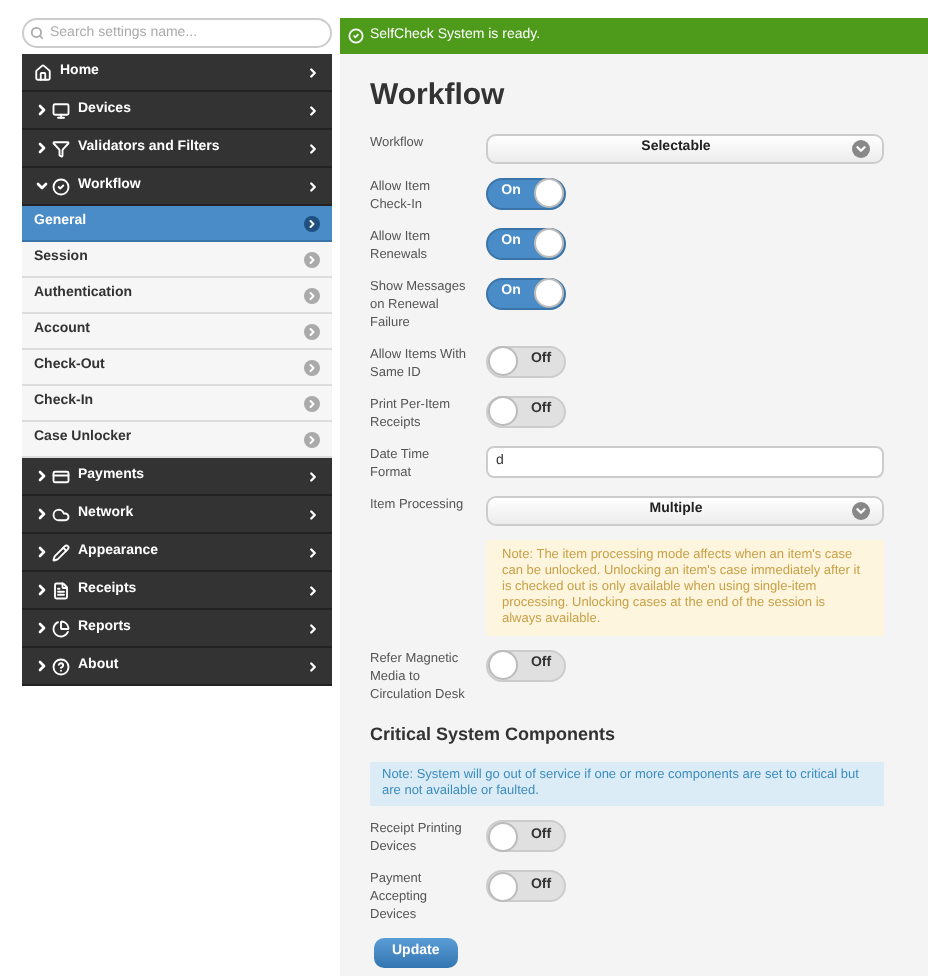  I want to click on search-icon, so click(37, 33).